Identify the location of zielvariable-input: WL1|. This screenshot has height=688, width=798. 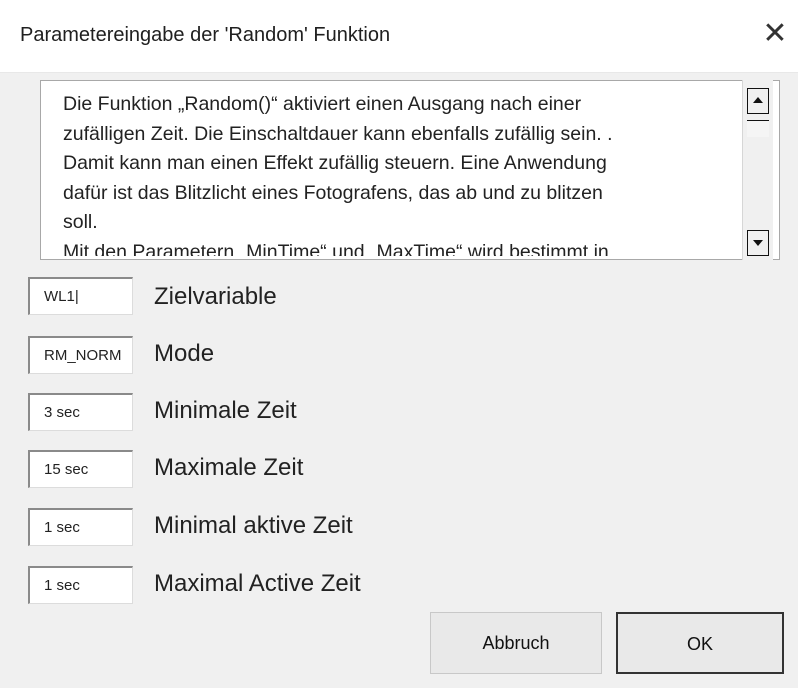
(80, 296).